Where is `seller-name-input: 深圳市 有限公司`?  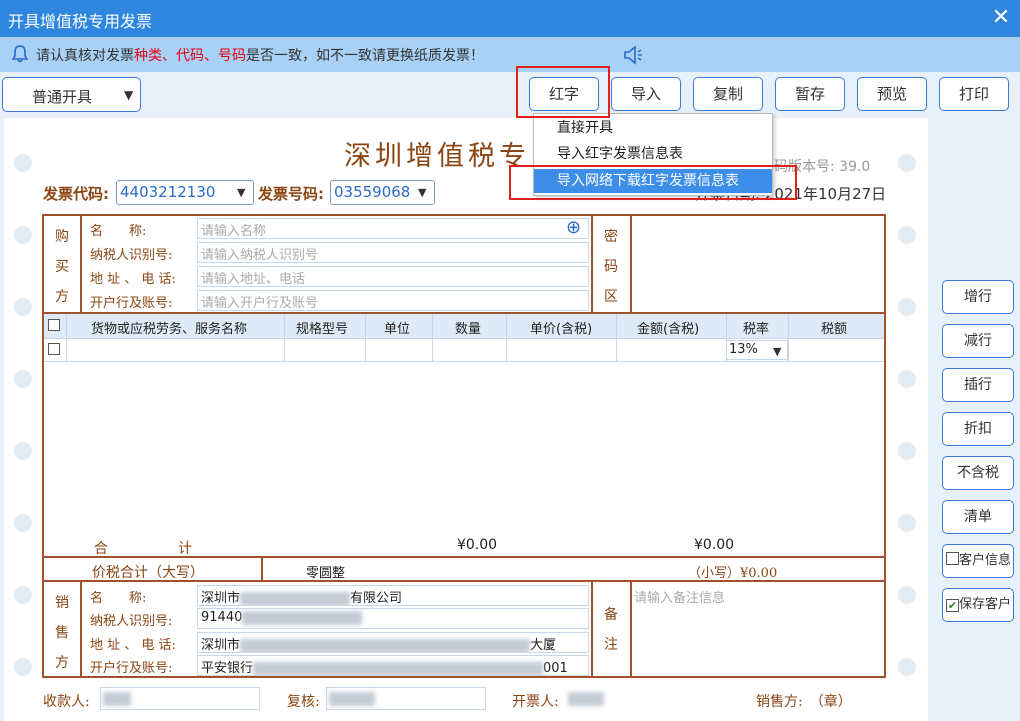 seller-name-input: 深圳市 有限公司 is located at coordinates (393, 595).